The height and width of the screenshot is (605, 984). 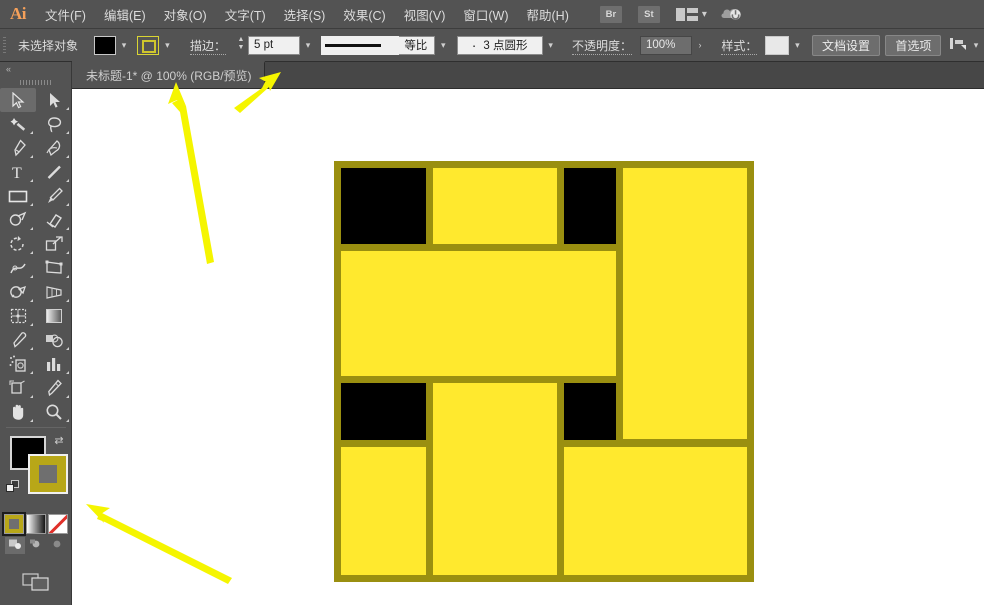 What do you see at coordinates (65, 14) in the screenshot?
I see `menu-file: 文件(F)` at bounding box center [65, 14].